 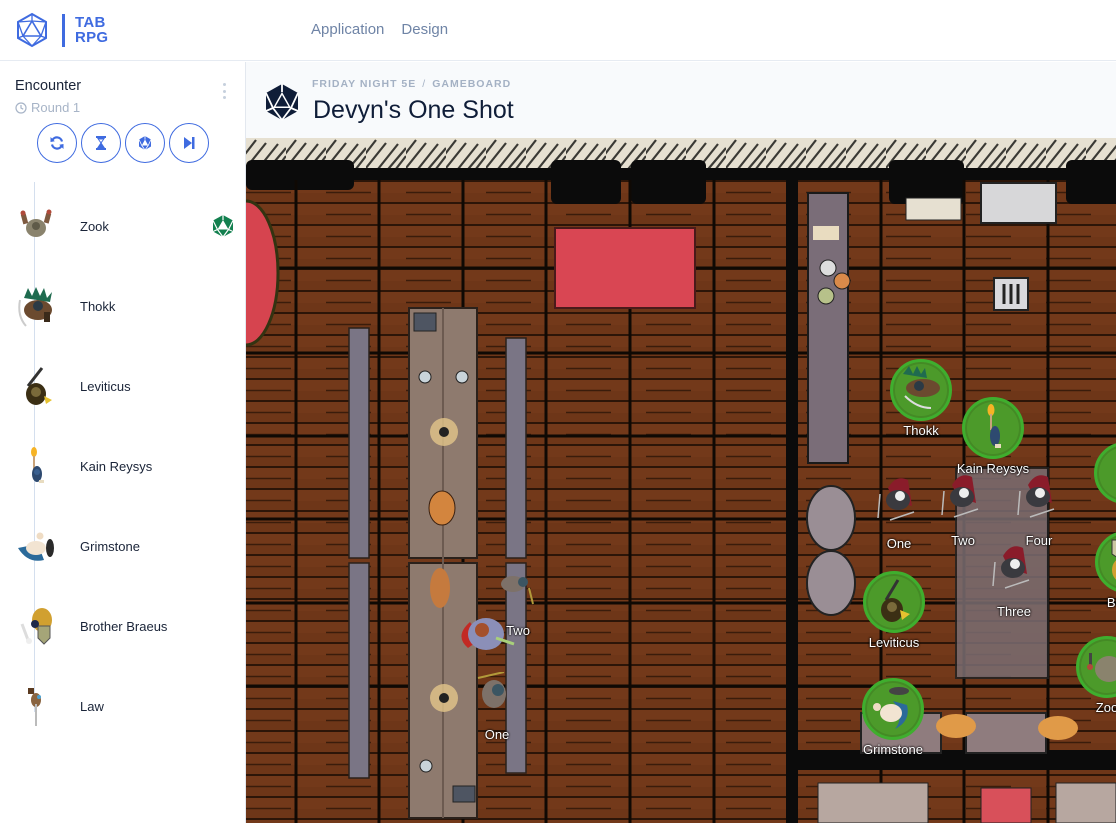 I want to click on nav-application: Application, so click(x=347, y=29).